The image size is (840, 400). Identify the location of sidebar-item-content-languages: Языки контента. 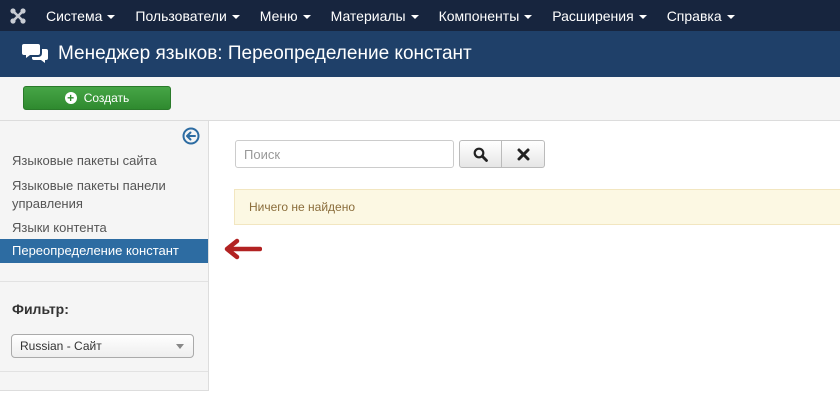
(104, 228).